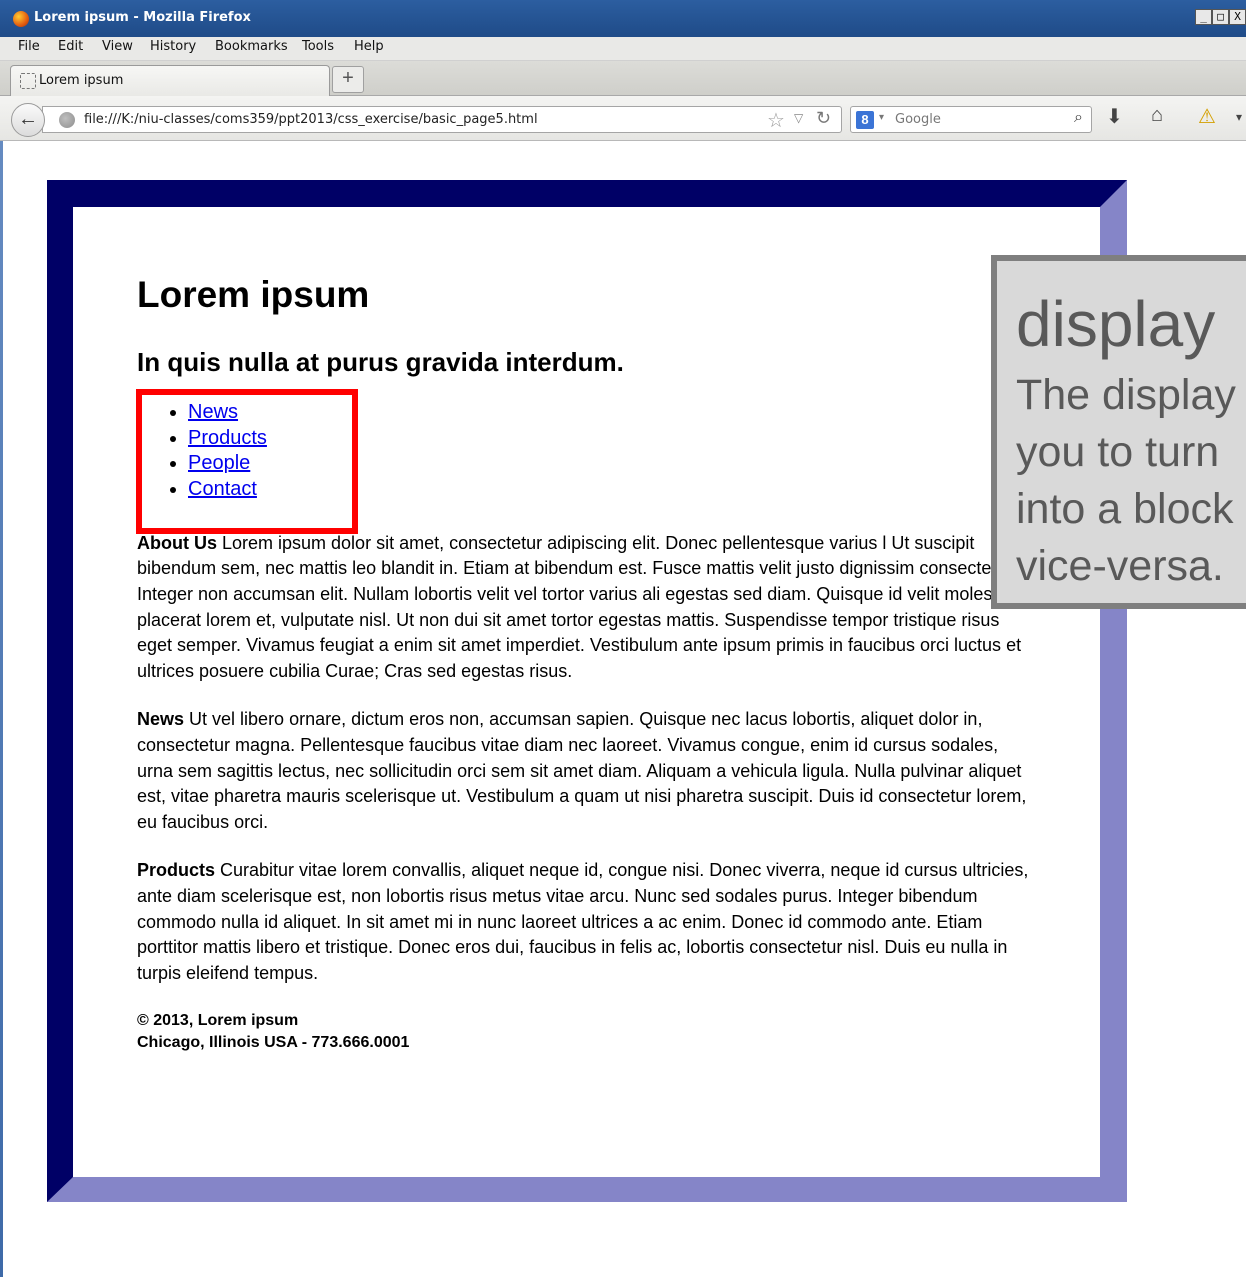 The height and width of the screenshot is (1277, 1246). I want to click on window-title: Lorem ipsum - Mozilla Firefox, so click(142, 17).